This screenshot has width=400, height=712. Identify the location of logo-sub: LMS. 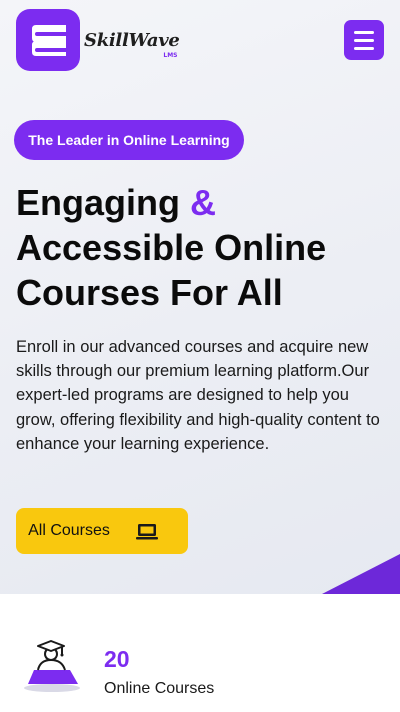
(170, 55).